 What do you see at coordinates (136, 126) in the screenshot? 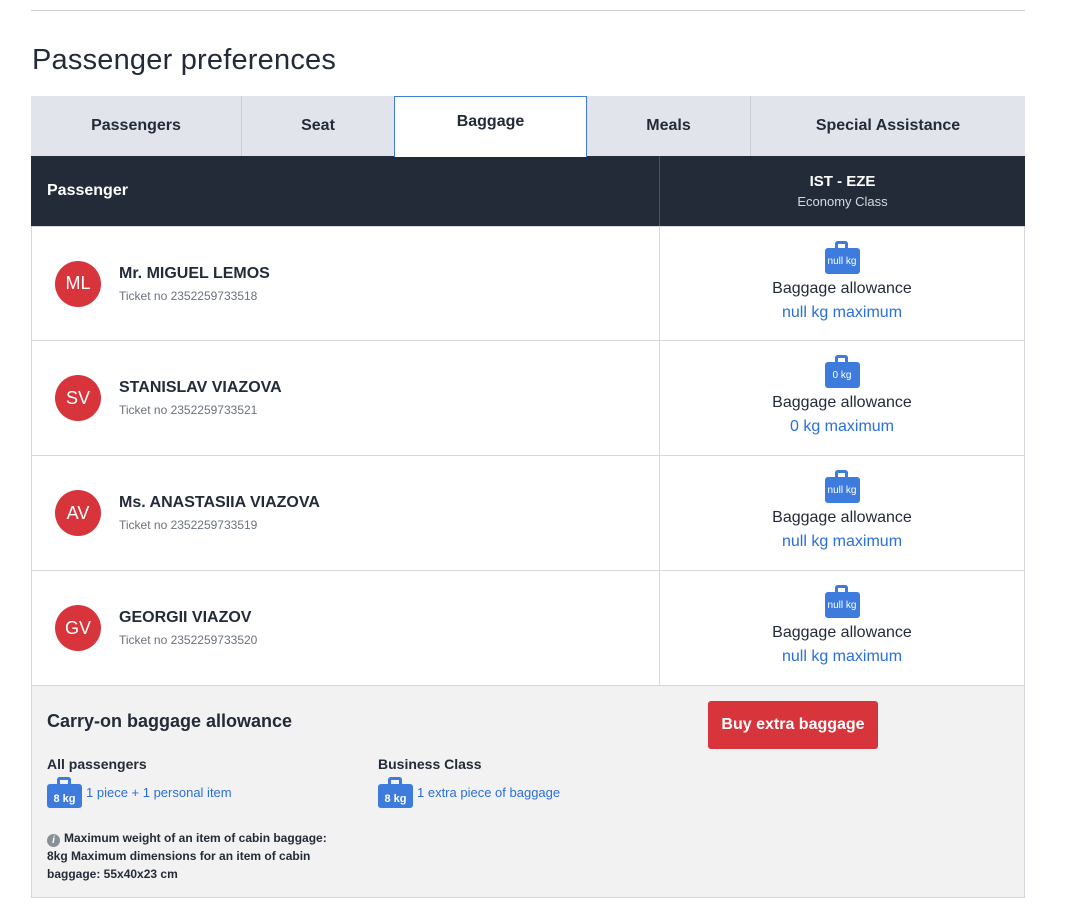
I see `tab-passengers: Passengers` at bounding box center [136, 126].